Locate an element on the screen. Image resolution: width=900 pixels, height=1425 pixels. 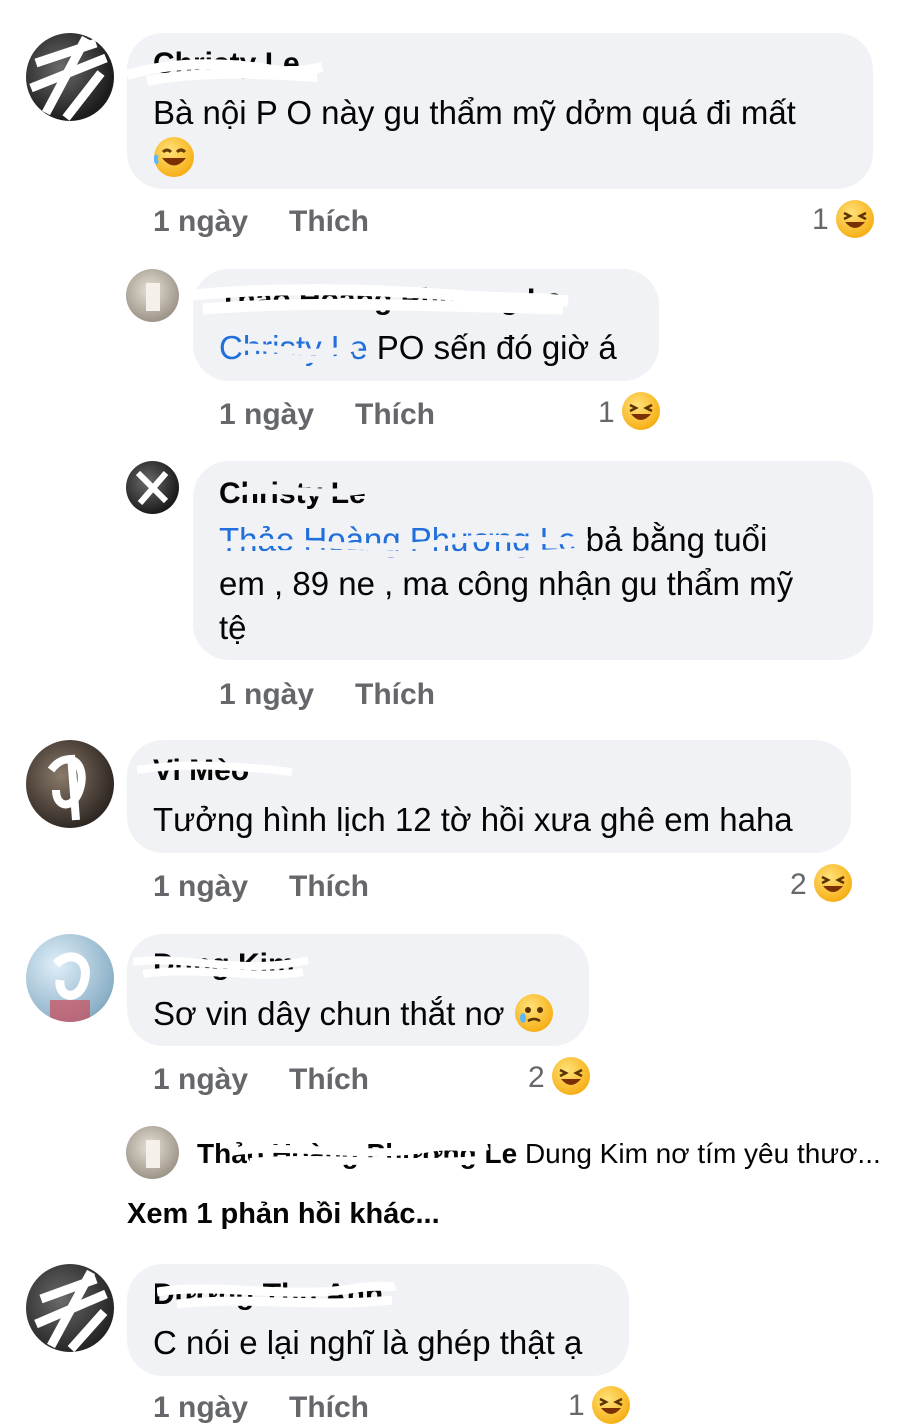
comment-bubble: Dung Kim Sơ vin dây chun thắt nơ is located at coordinates (358, 990).